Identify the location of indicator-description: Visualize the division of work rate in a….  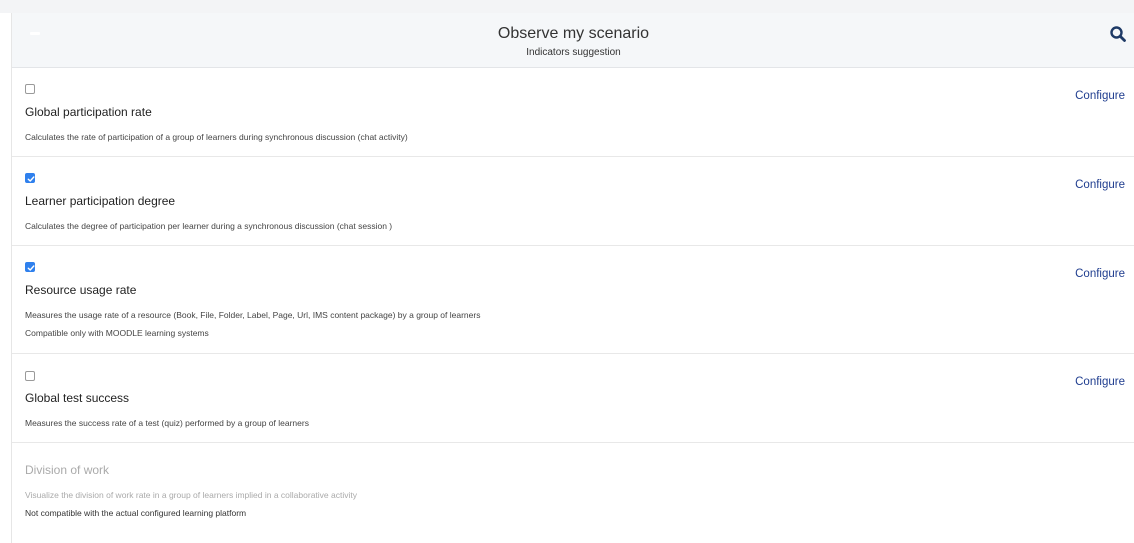
(191, 495).